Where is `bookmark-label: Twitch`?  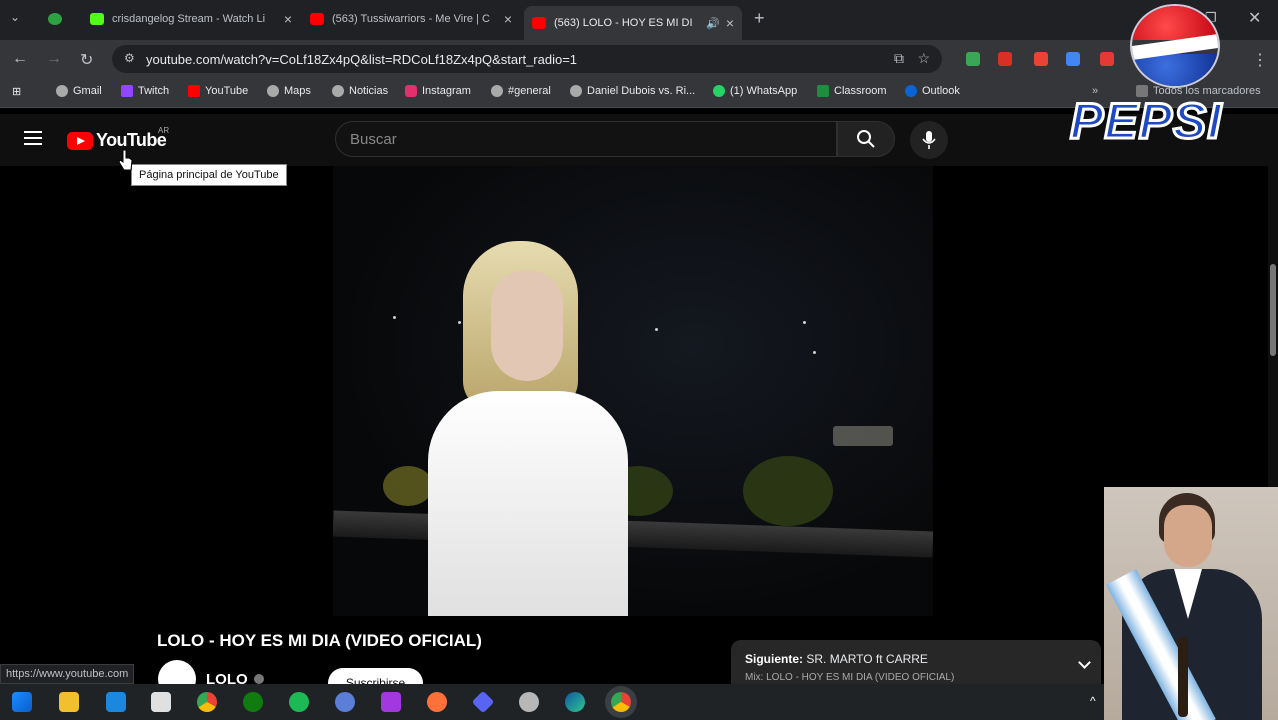 bookmark-label: Twitch is located at coordinates (154, 91).